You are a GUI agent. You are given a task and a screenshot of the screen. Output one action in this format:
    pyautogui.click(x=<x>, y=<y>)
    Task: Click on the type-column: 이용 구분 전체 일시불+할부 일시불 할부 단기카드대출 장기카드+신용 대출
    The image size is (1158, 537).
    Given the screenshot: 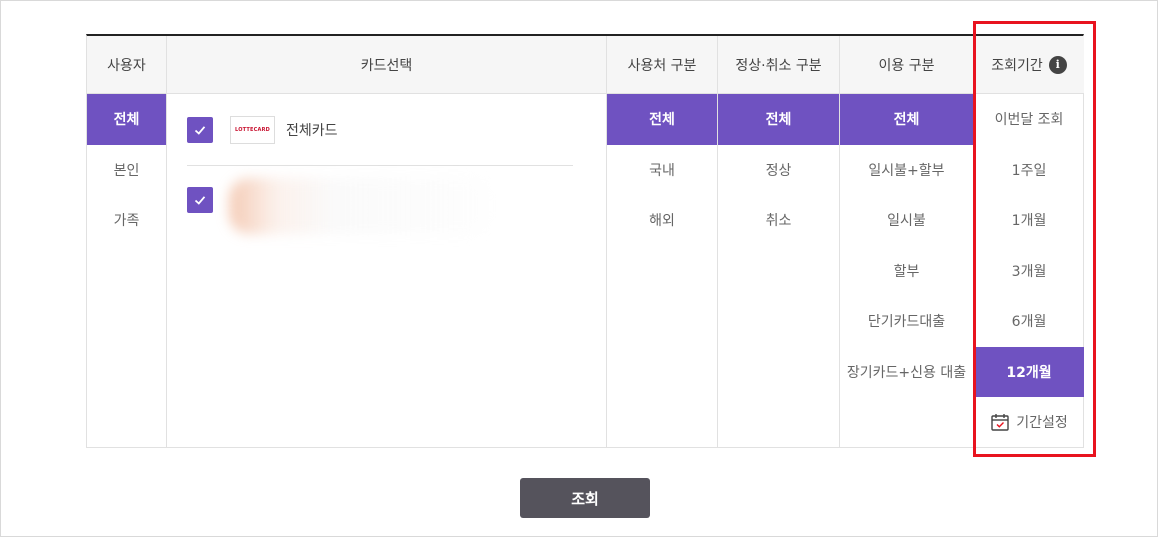 What is the action you would take?
    pyautogui.click(x=907, y=242)
    